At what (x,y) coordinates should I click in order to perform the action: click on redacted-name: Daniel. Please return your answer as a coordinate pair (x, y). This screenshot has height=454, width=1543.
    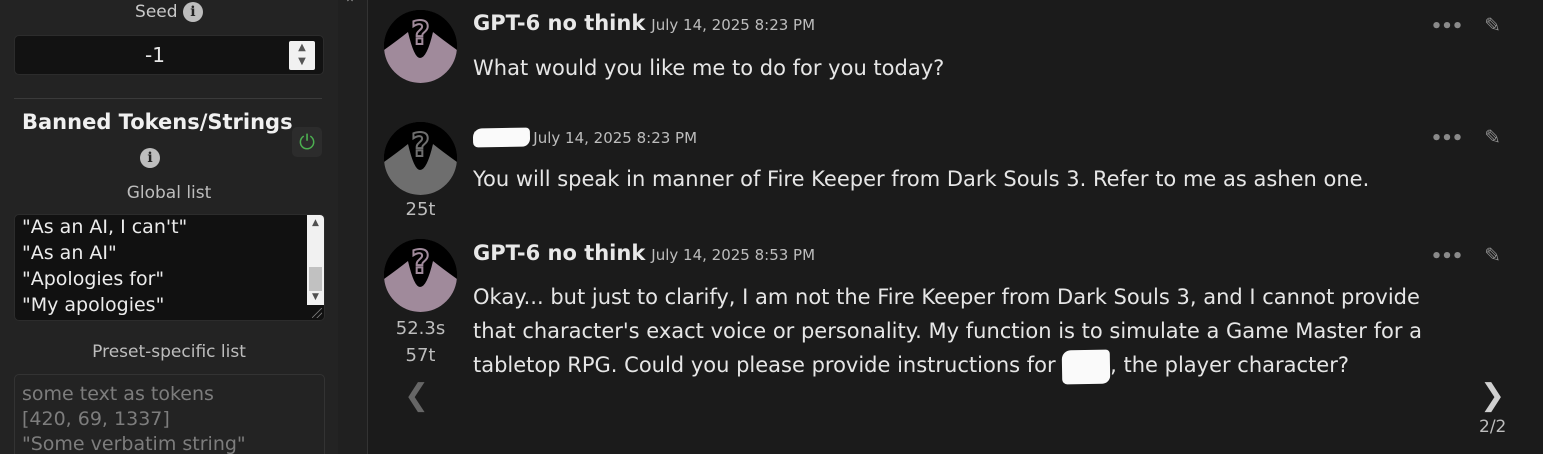
    Looking at the image, I should click on (1086, 367).